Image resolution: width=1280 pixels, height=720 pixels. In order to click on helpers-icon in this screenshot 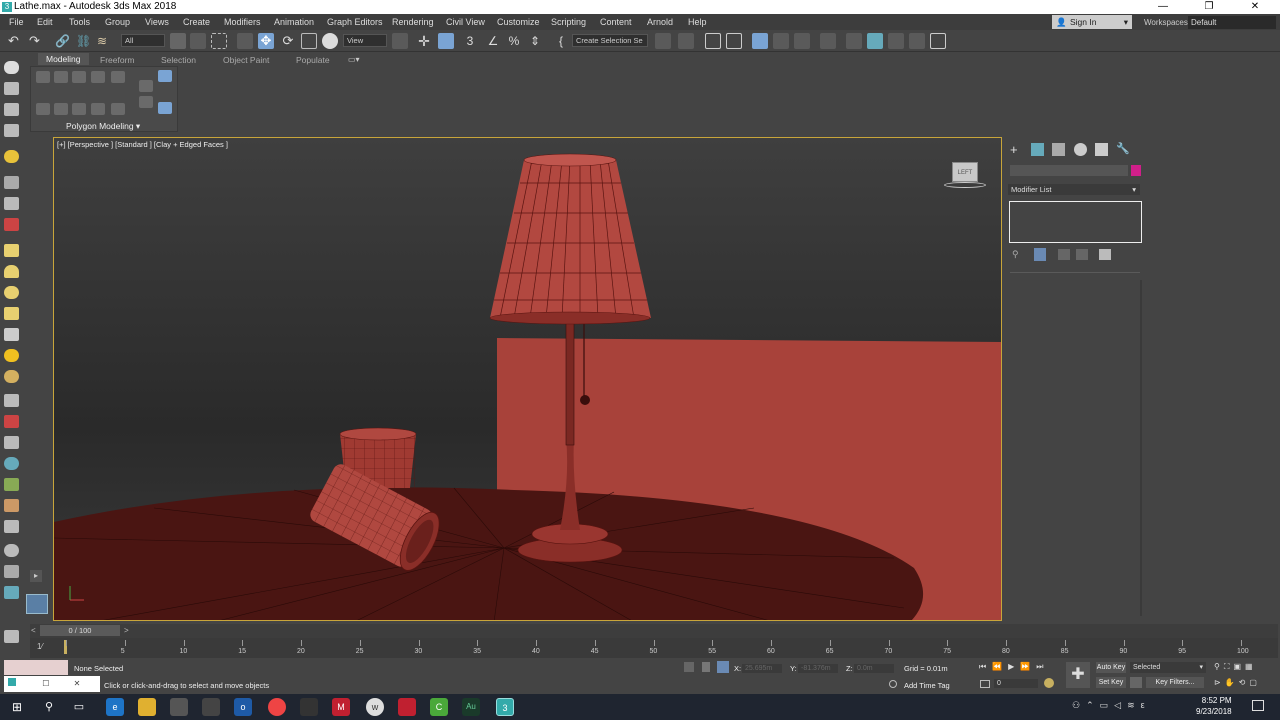, I will do `click(11, 203)`.